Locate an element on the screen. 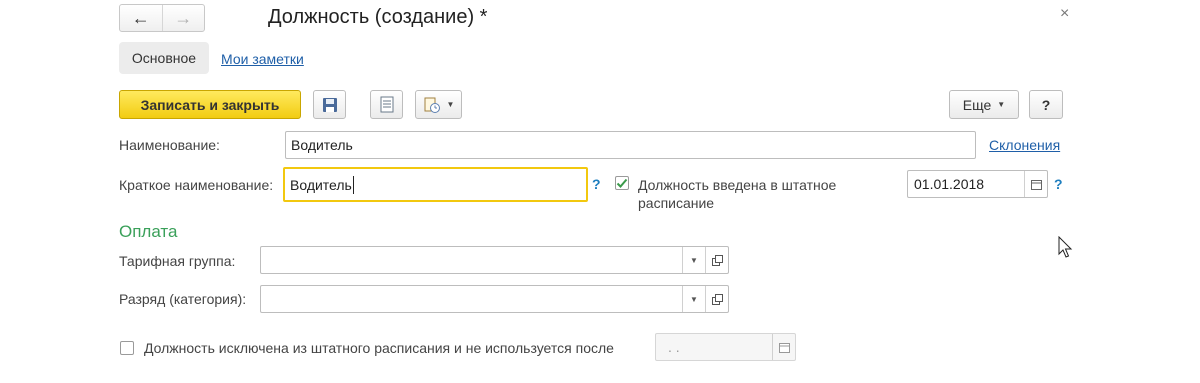  staffed-date-value: 01.01.2018 is located at coordinates (949, 184).